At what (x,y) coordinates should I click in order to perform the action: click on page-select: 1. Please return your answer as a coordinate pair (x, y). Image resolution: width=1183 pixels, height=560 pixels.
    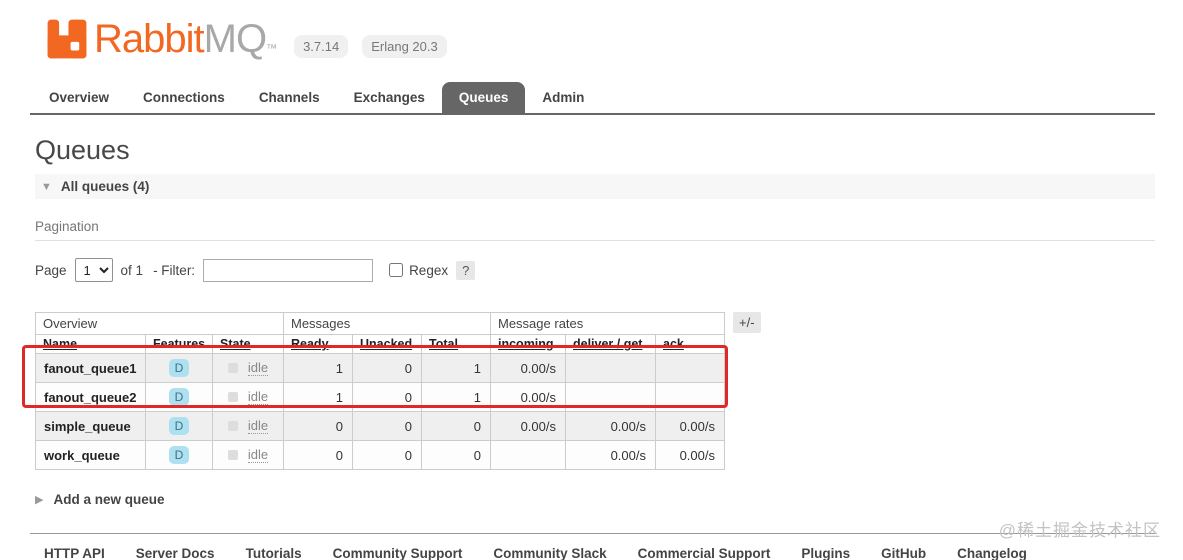
    Looking at the image, I should click on (93, 270).